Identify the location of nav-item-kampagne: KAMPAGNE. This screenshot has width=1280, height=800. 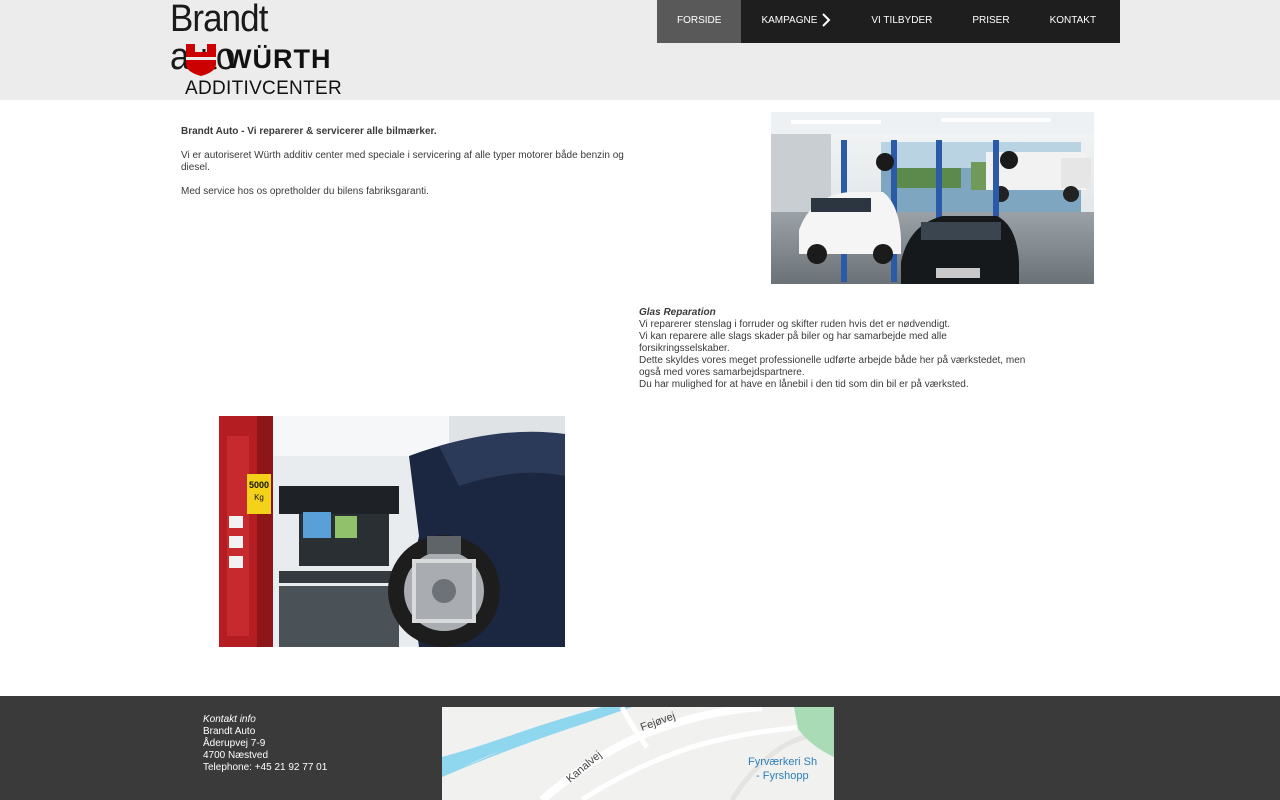
(796, 21).